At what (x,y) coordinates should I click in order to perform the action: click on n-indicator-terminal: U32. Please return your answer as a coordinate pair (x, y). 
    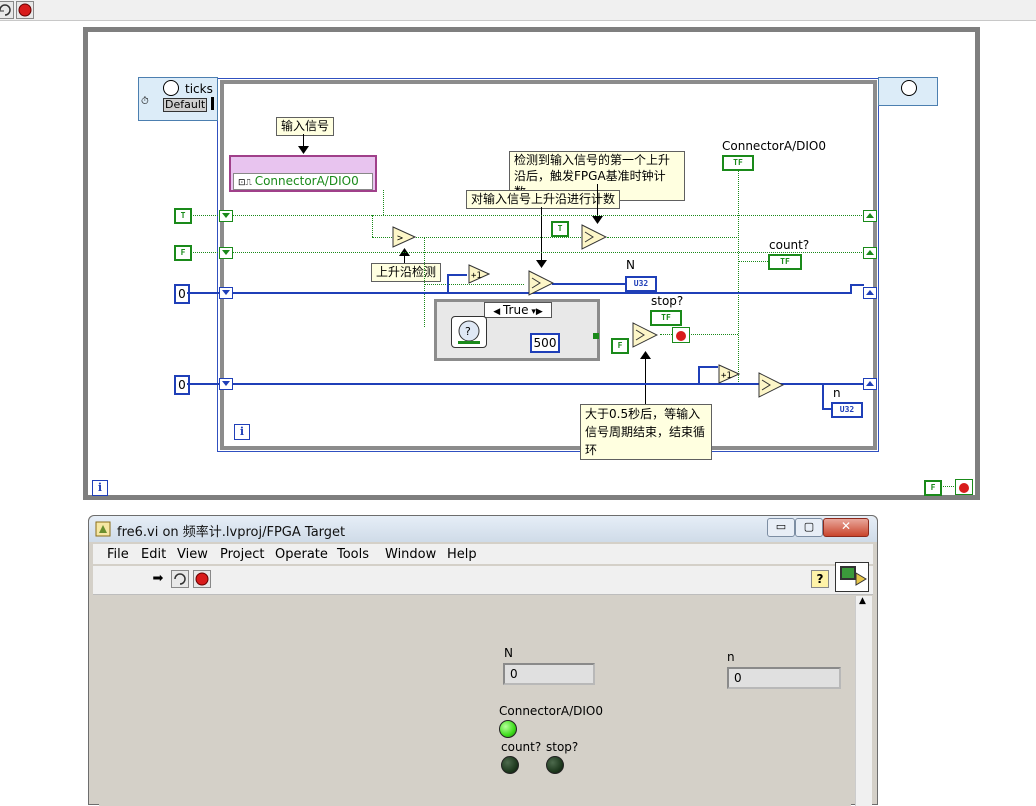
    Looking at the image, I should click on (847, 410).